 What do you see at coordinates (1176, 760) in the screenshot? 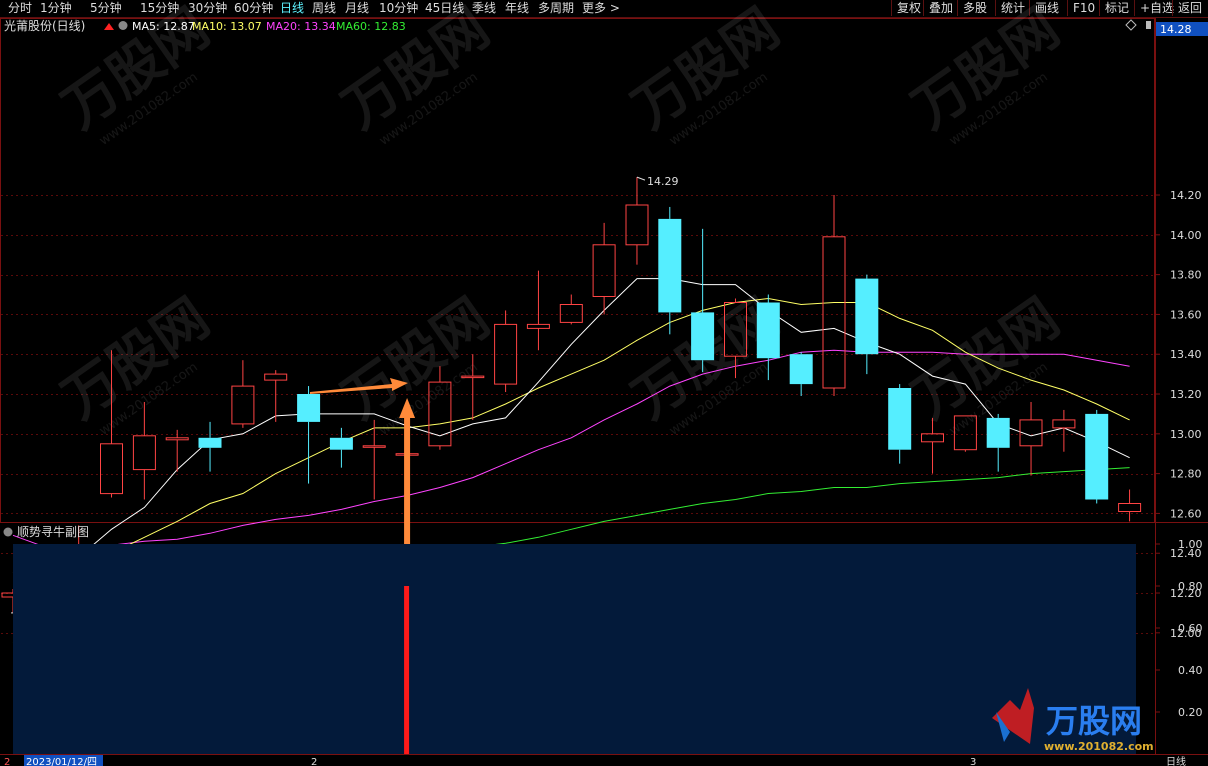
I see `period-label: 日线` at bounding box center [1176, 760].